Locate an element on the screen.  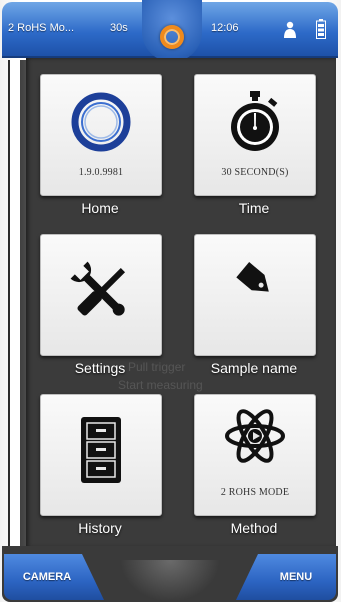
home-tile: 1.9.0.9981 is located at coordinates (101, 135).